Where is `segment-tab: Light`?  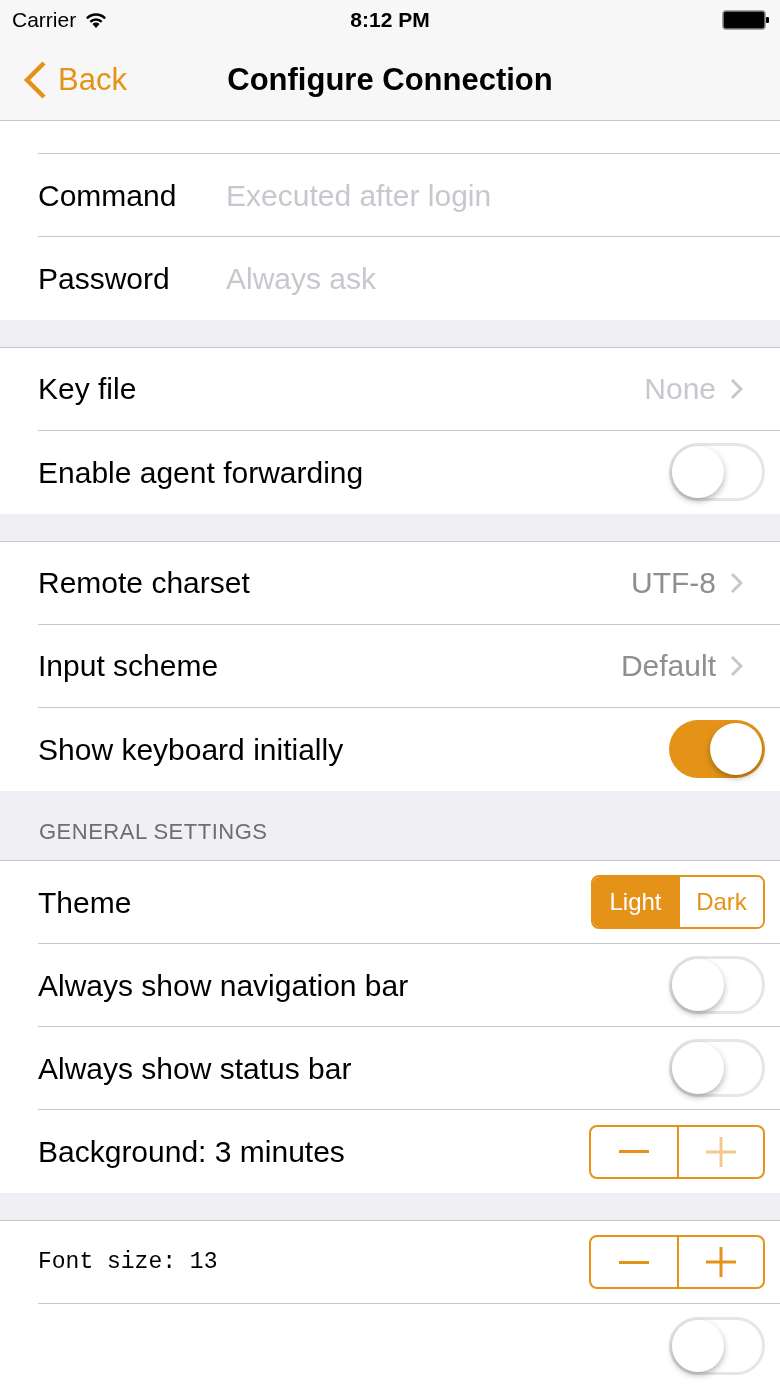 segment-tab: Light is located at coordinates (635, 902).